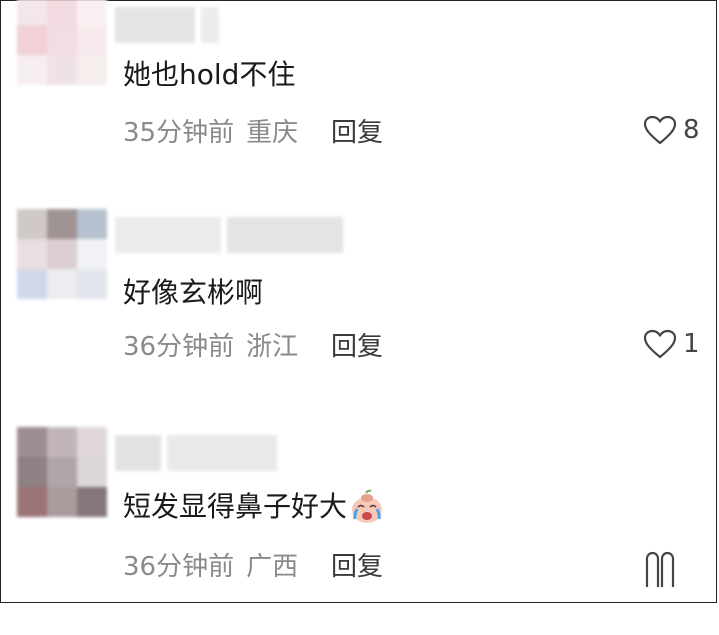 The height and width of the screenshot is (635, 719). I want to click on crying-face-emoji, so click(367, 506).